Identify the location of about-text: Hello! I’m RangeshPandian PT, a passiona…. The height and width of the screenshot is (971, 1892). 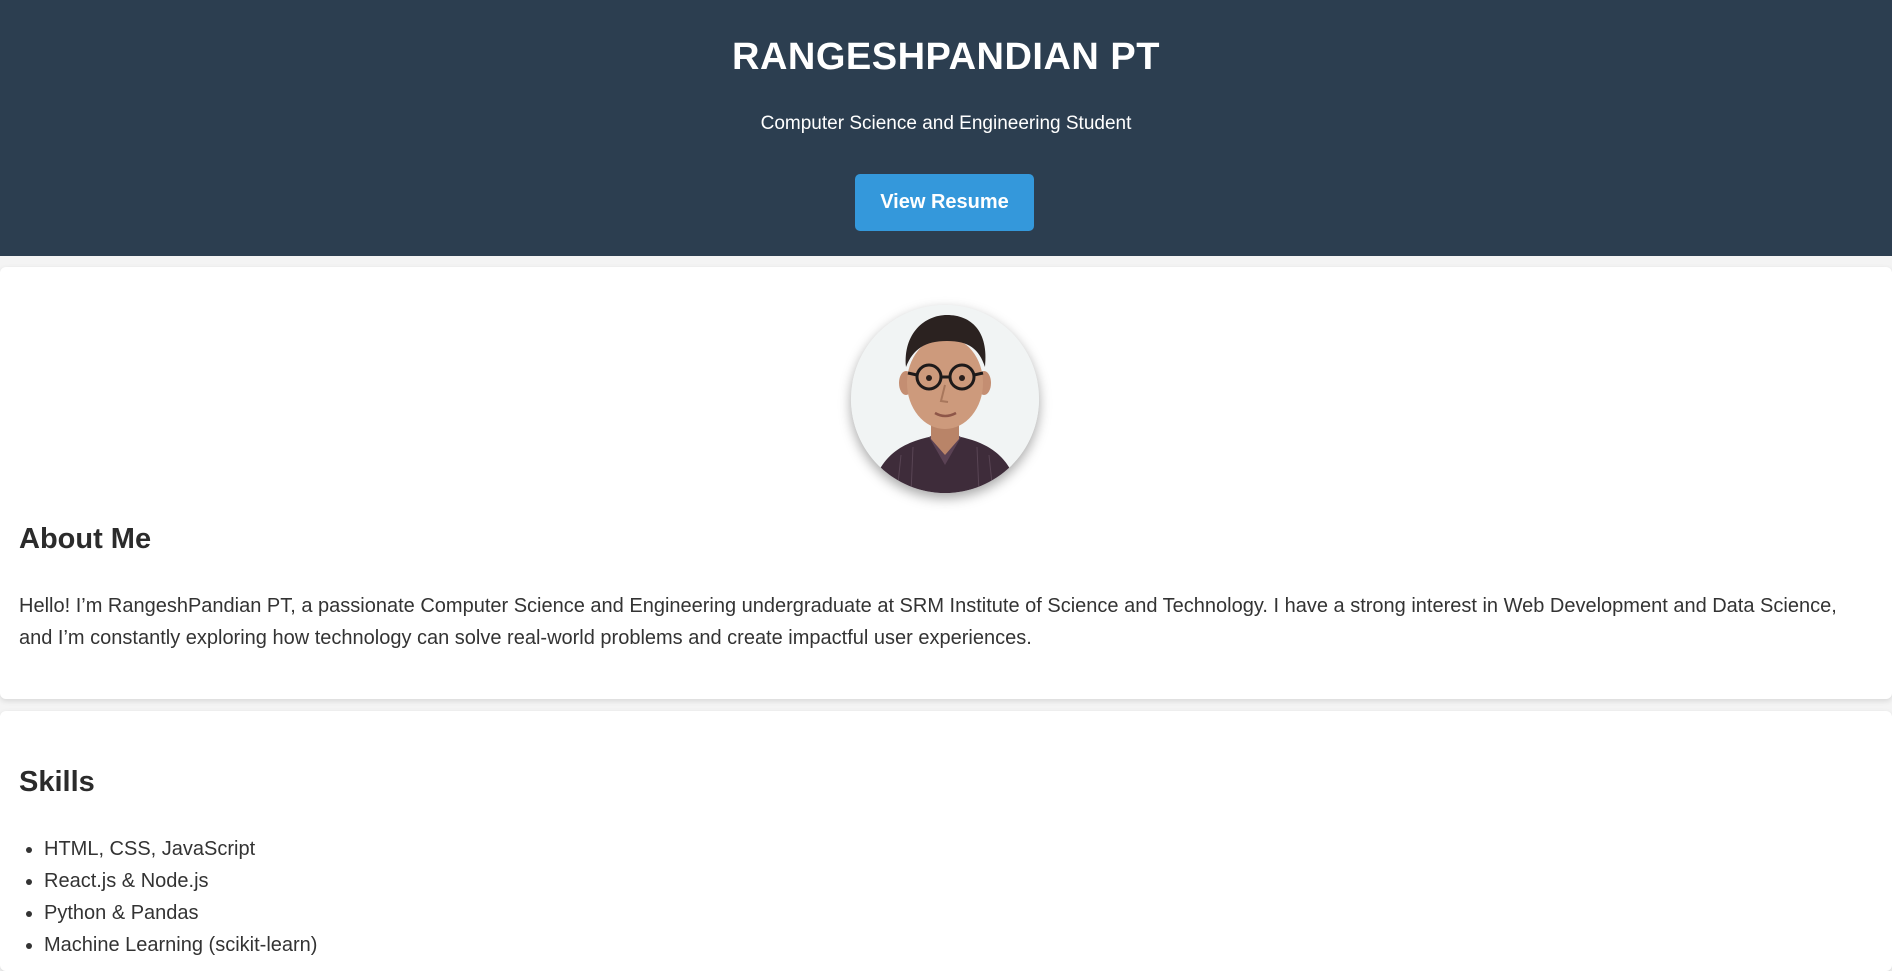
(928, 622).